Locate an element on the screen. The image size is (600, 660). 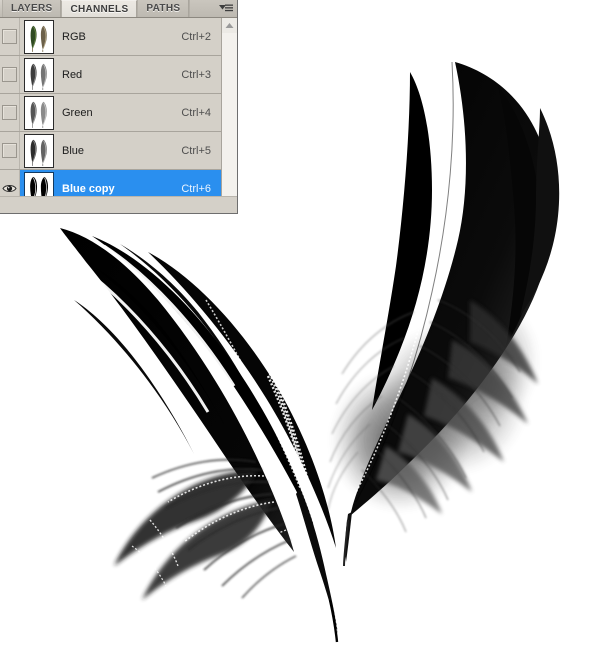
channel-row-blue: Blue Ctrl+5 is located at coordinates (118, 151).